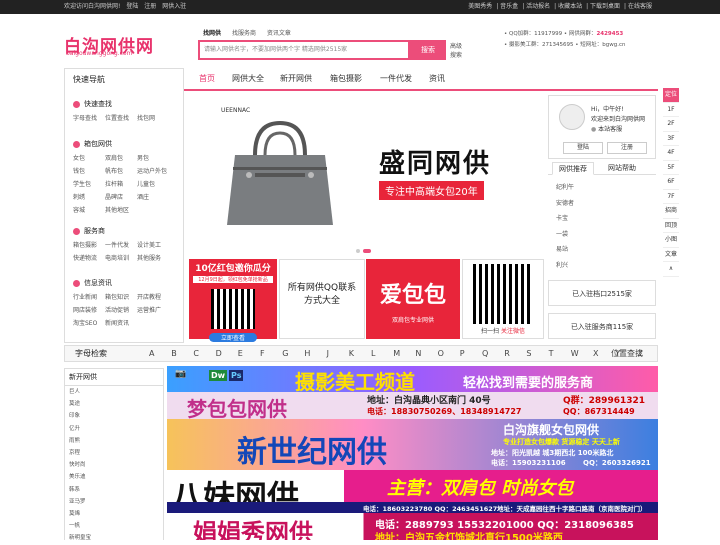  What do you see at coordinates (671, 226) in the screenshot?
I see `floor-nav-item: 回顶` at bounding box center [671, 226].